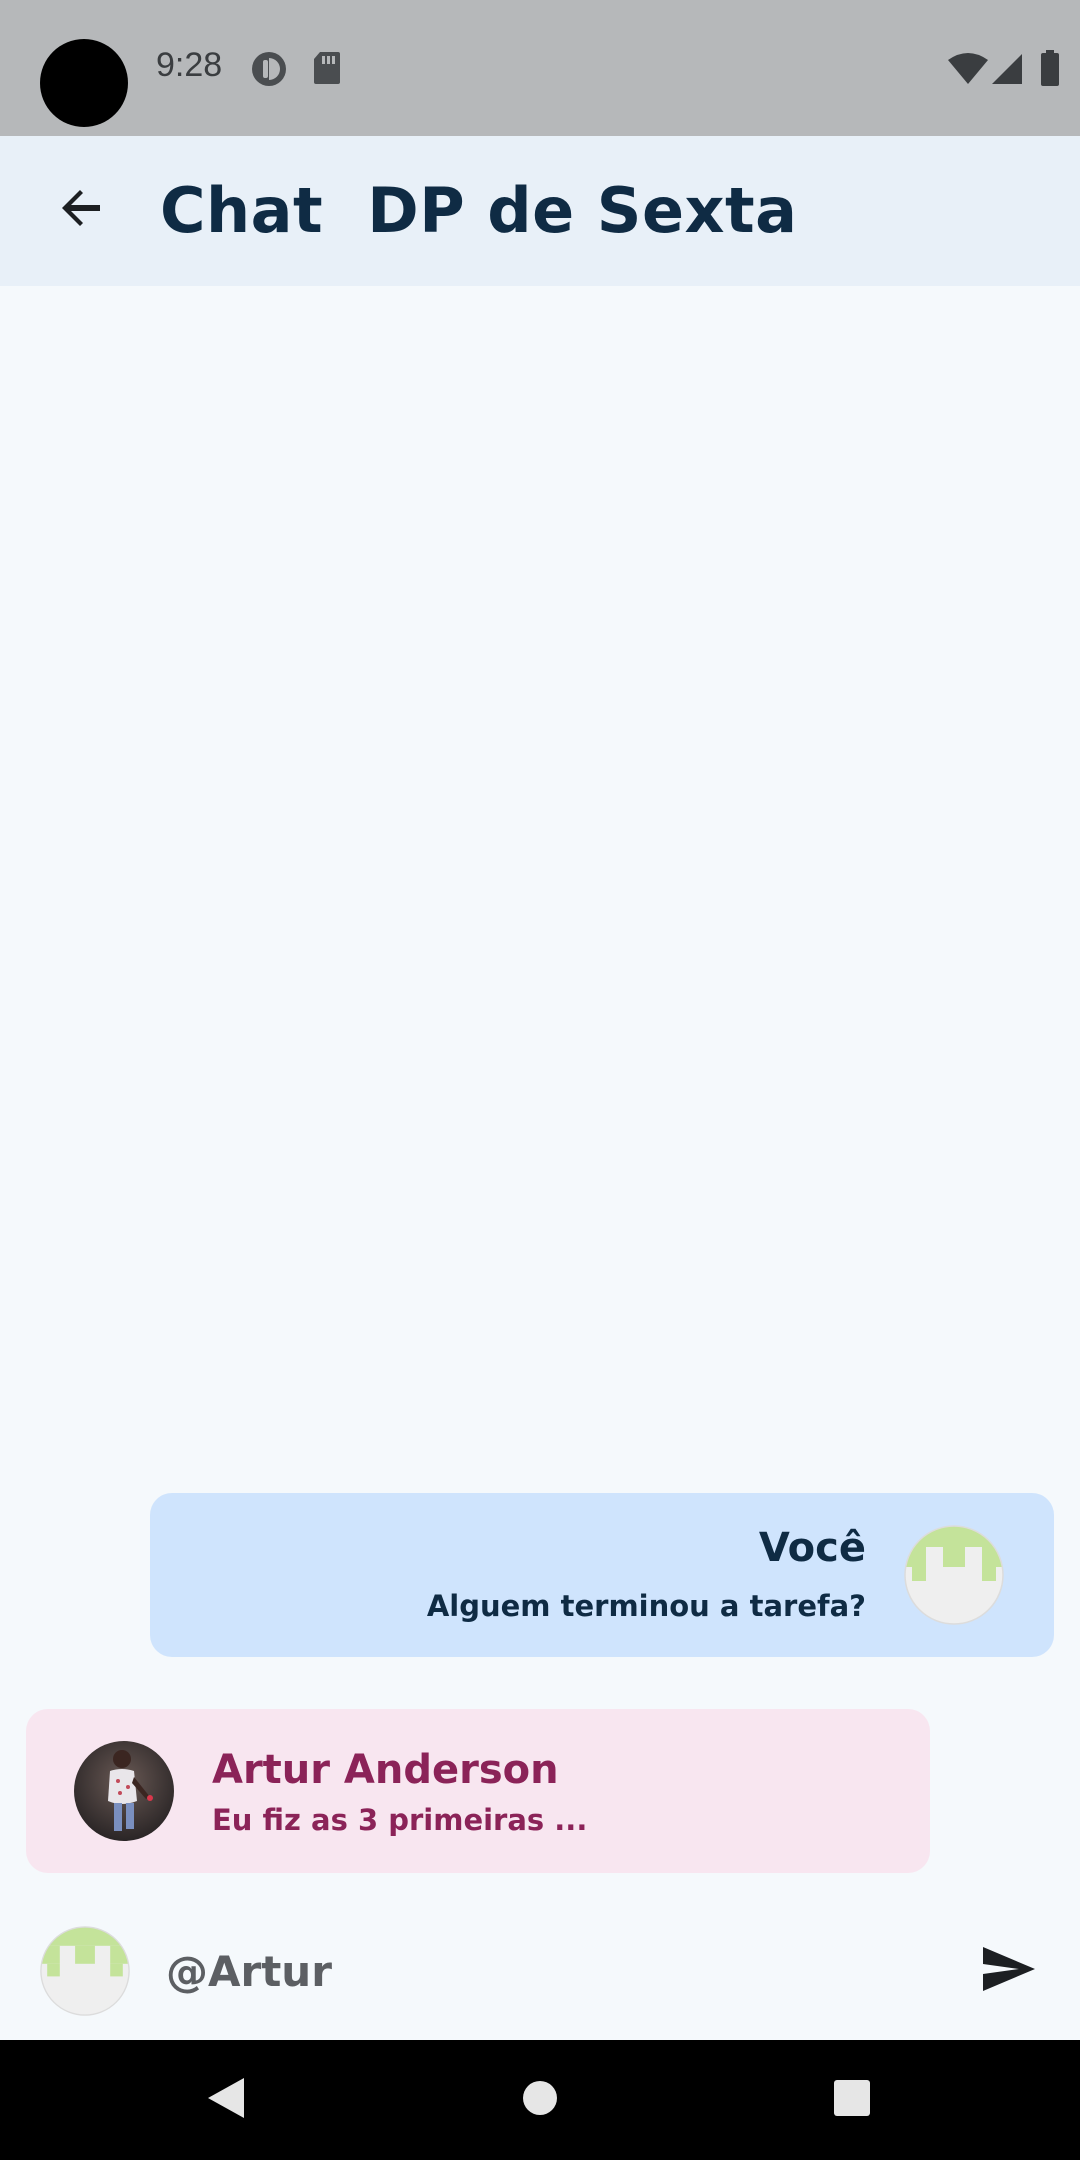  I want to click on arrow-back-icon, so click(82, 210).